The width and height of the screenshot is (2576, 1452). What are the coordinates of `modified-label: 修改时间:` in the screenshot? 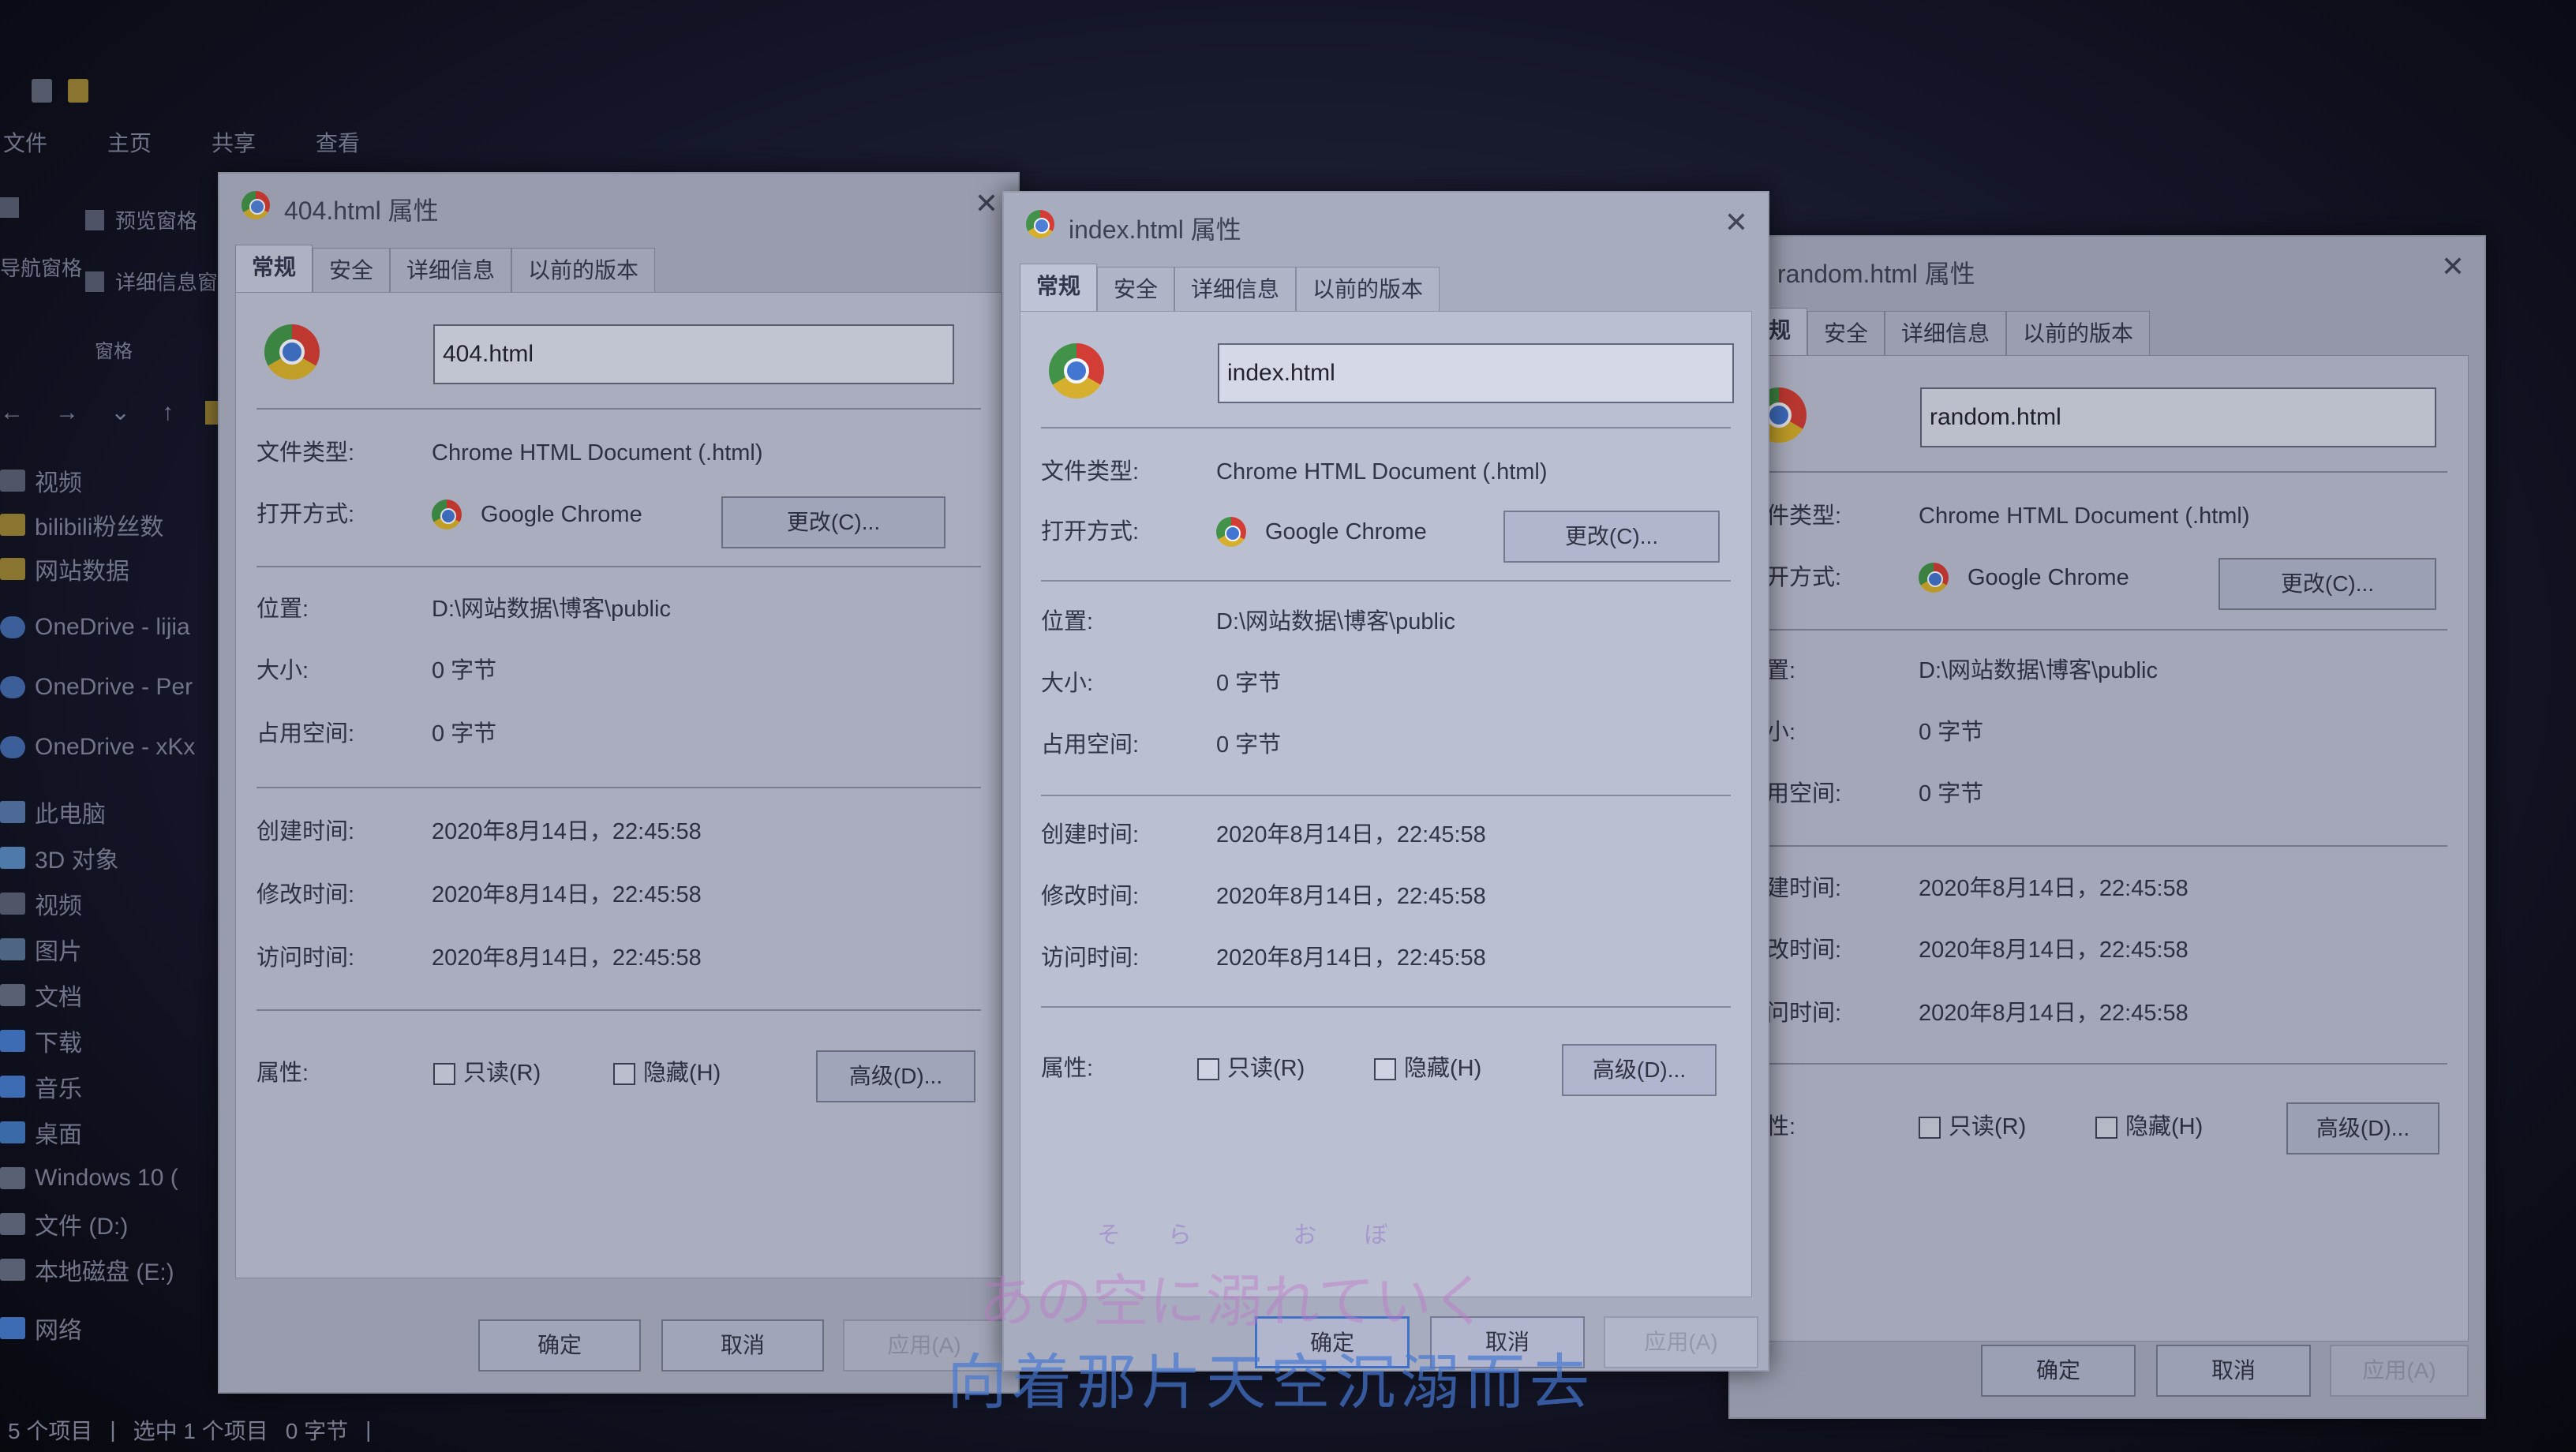 It's located at (1090, 896).